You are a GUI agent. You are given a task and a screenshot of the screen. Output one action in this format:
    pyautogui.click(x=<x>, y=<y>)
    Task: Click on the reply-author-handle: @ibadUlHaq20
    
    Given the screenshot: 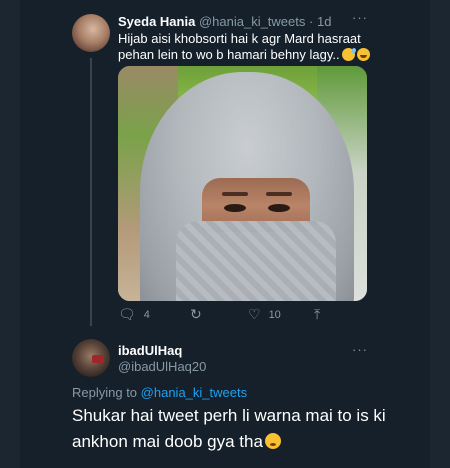 What is the action you would take?
    pyautogui.click(x=162, y=367)
    